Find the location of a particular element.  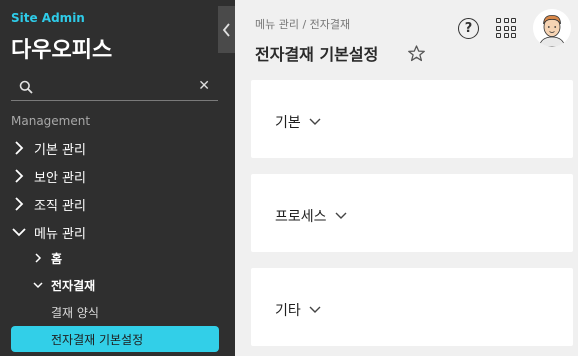

section-card-process: 프로세스 is located at coordinates (412, 213).